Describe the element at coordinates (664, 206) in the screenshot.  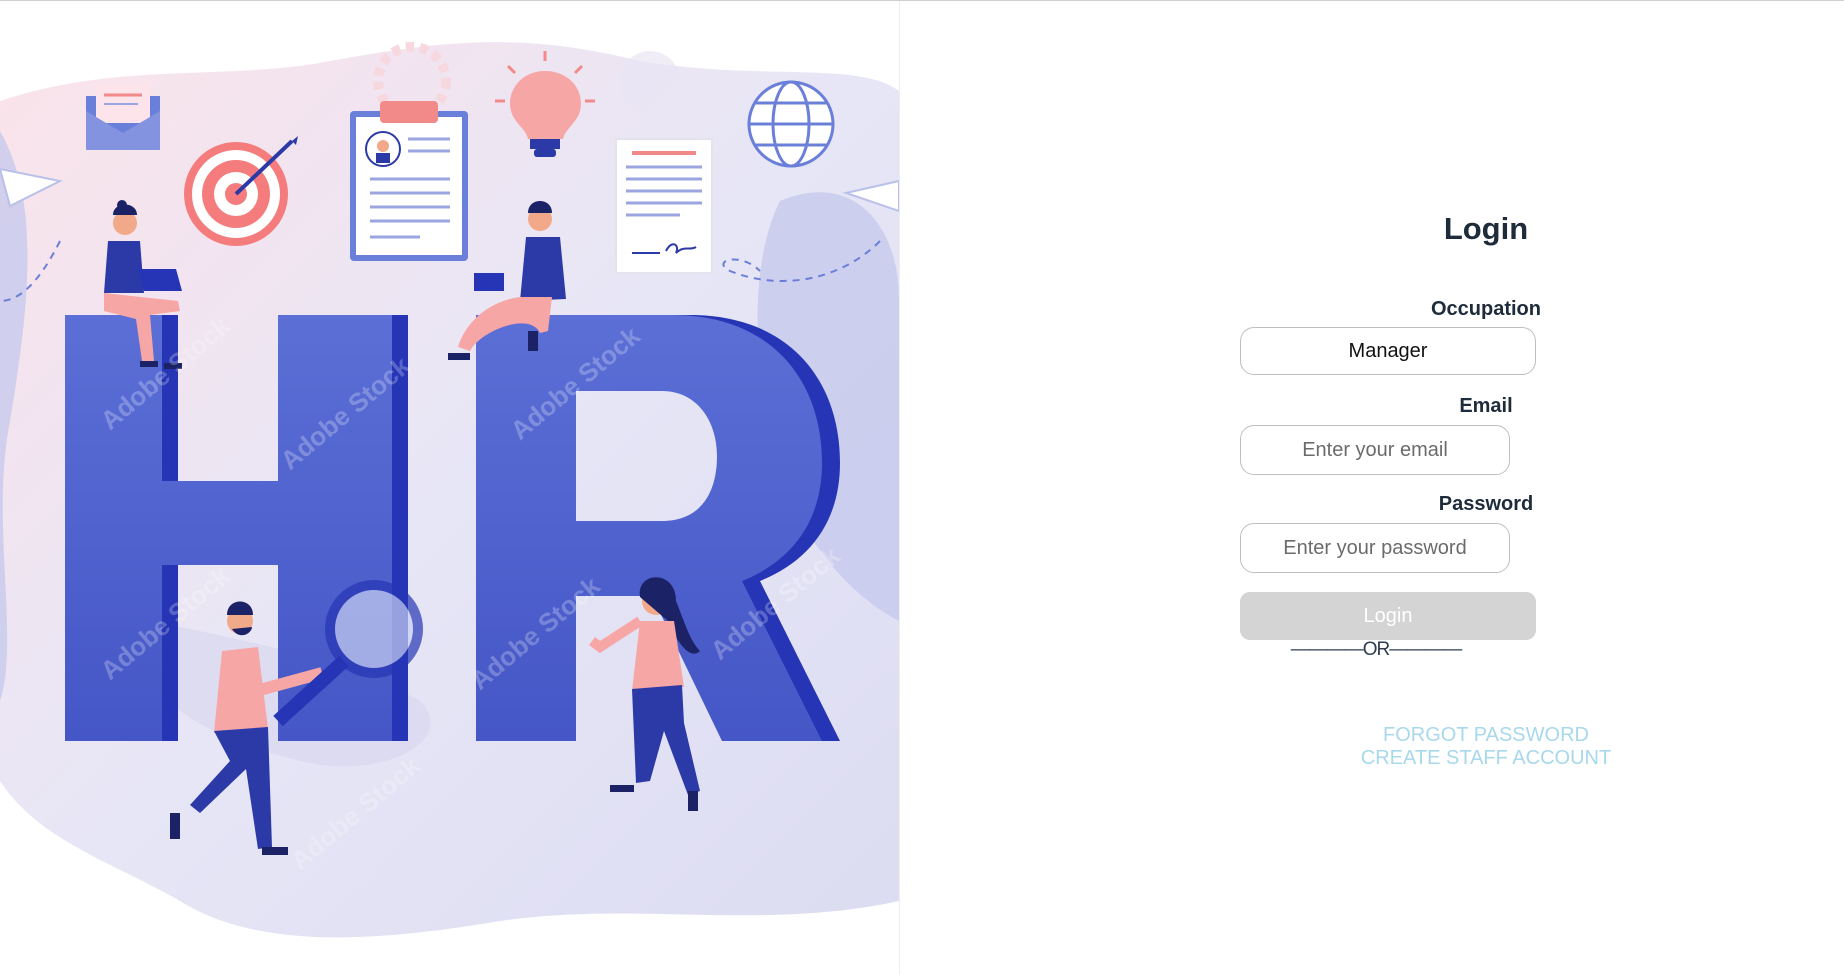
I see `document-icon` at that location.